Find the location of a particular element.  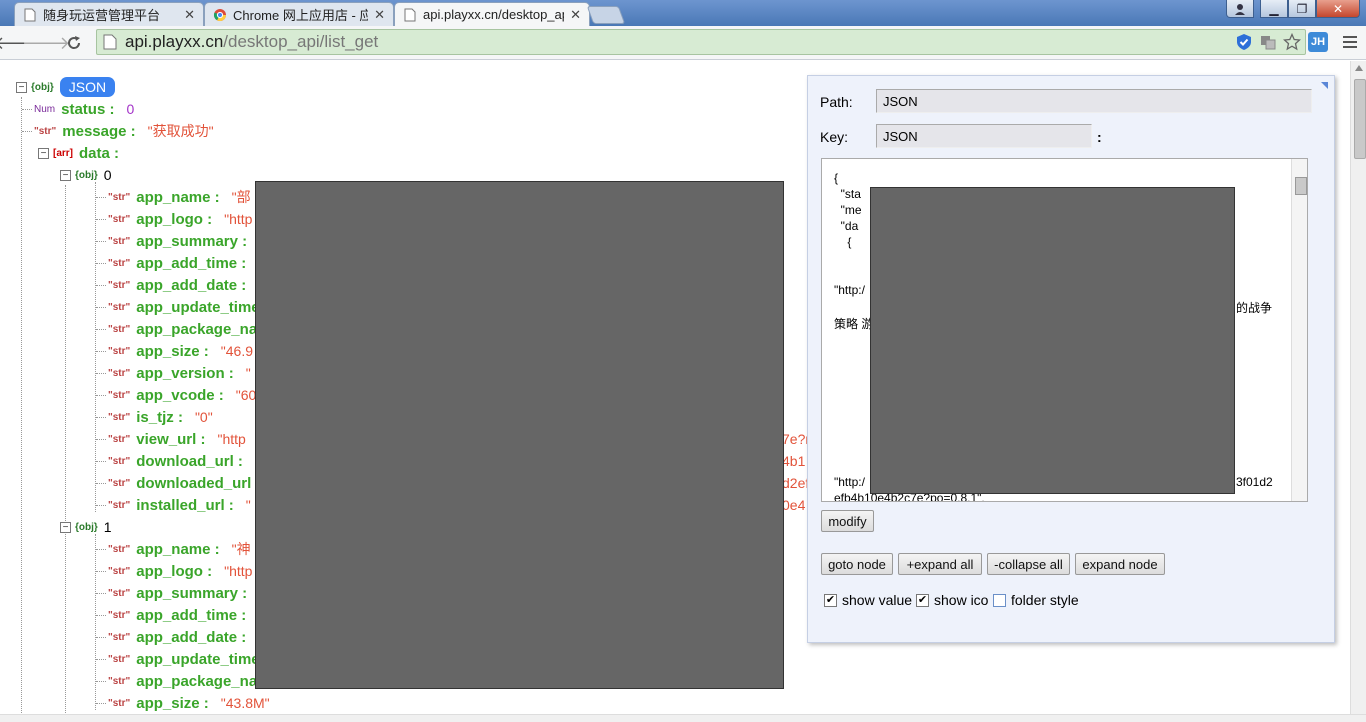

tab-chrome-store: Chrome 网上应用店 - 应用 ✕ is located at coordinates (299, 14).